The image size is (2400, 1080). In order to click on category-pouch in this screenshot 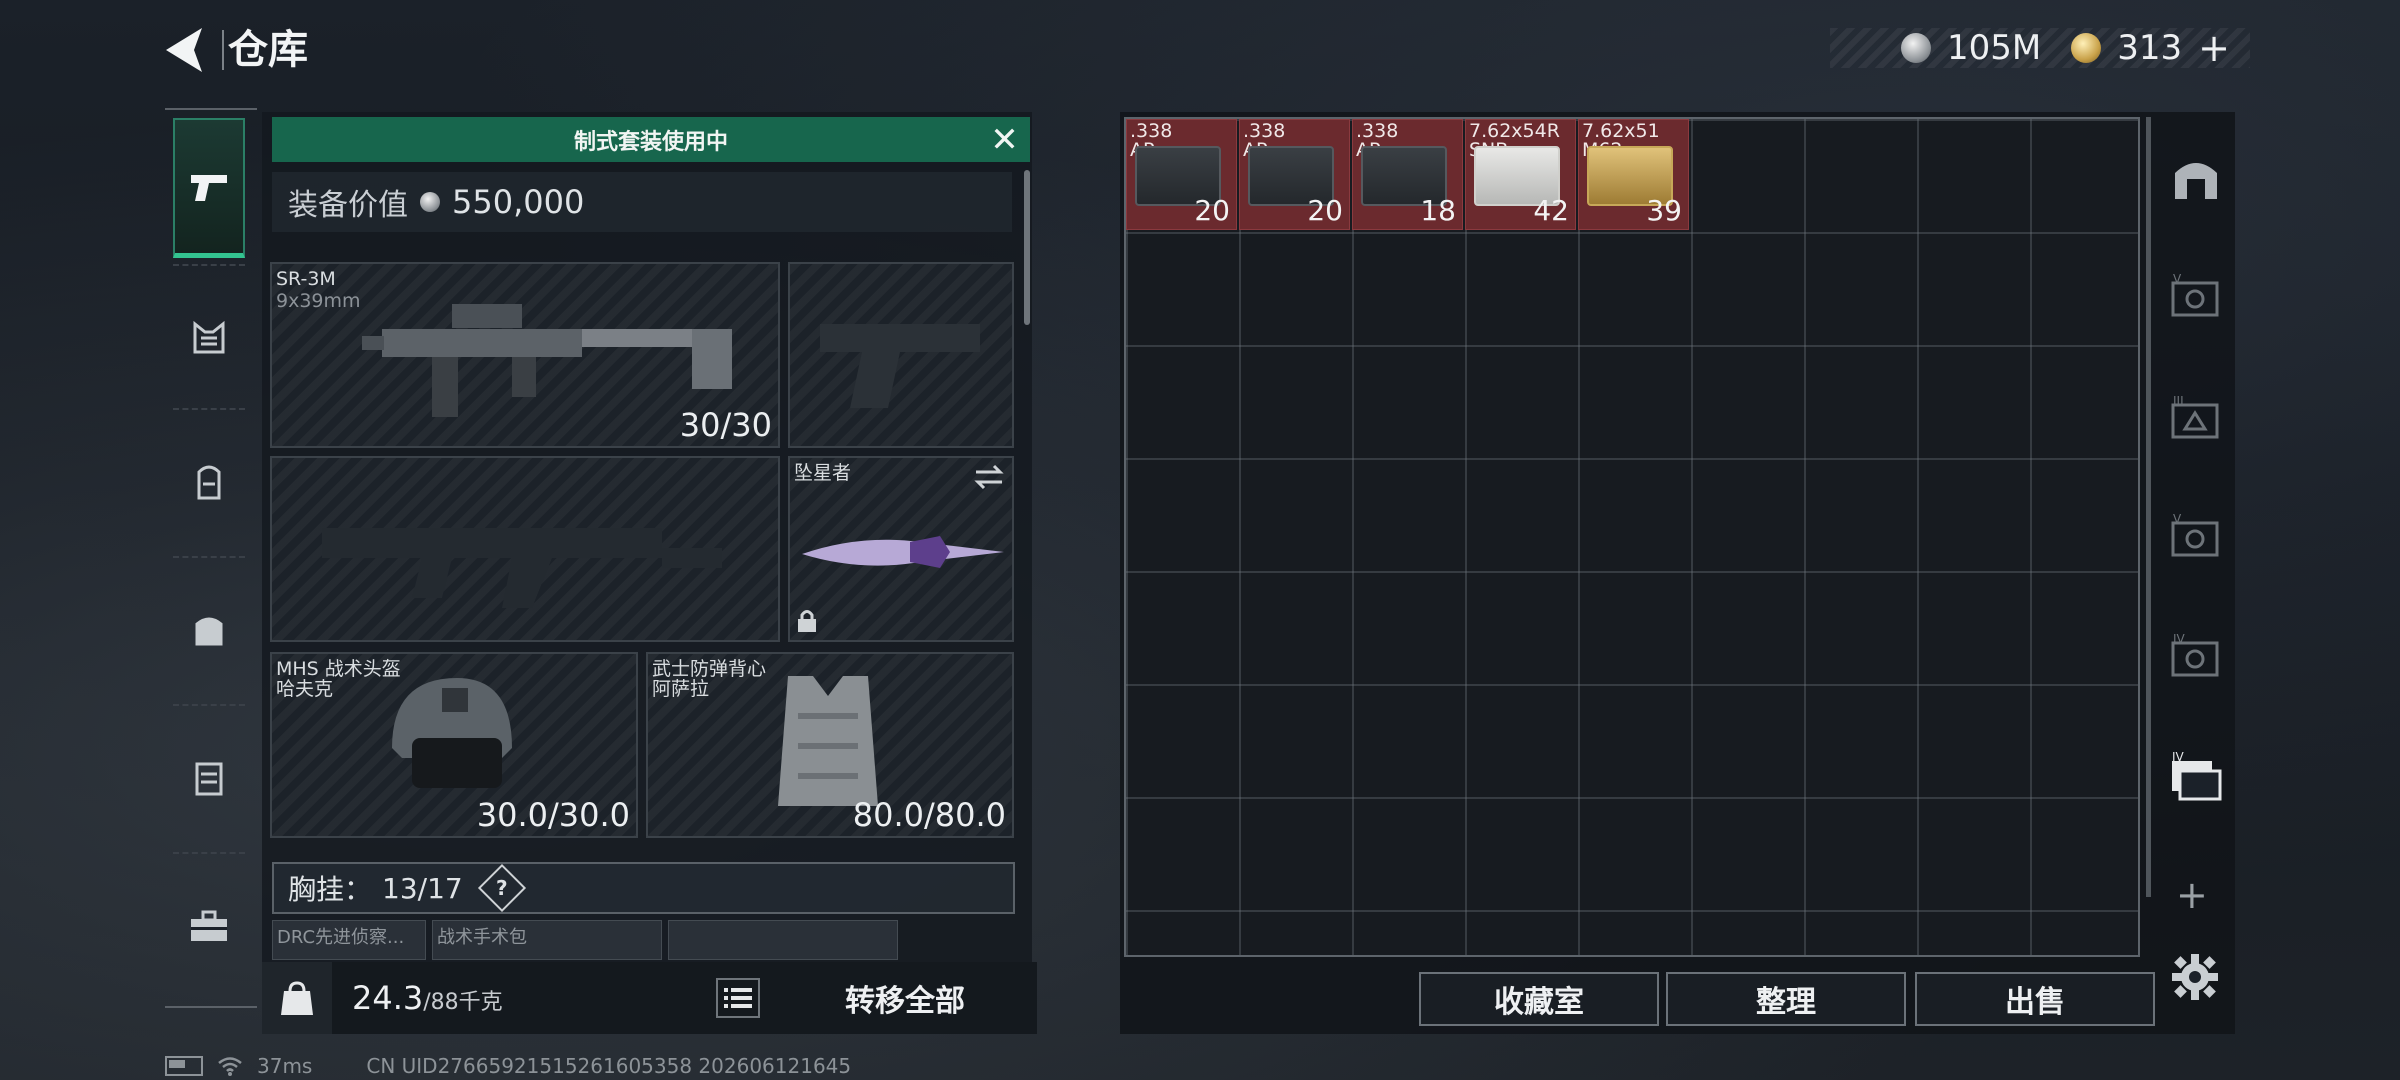, I will do `click(209, 630)`.